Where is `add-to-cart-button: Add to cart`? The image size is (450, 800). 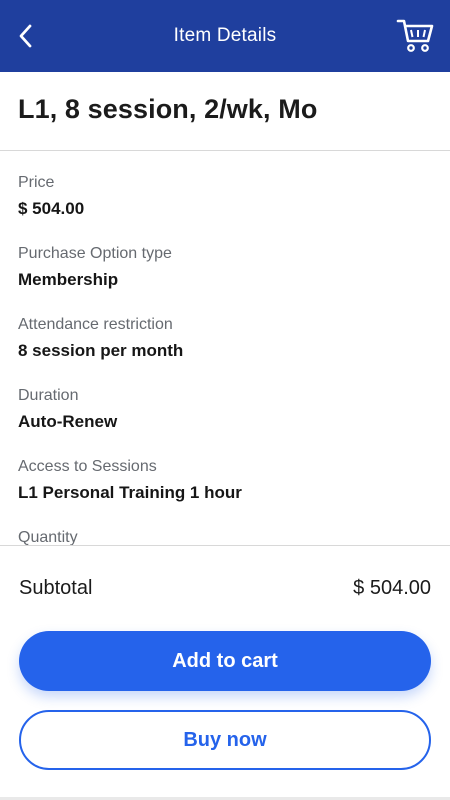
add-to-cart-button: Add to cart is located at coordinates (225, 661).